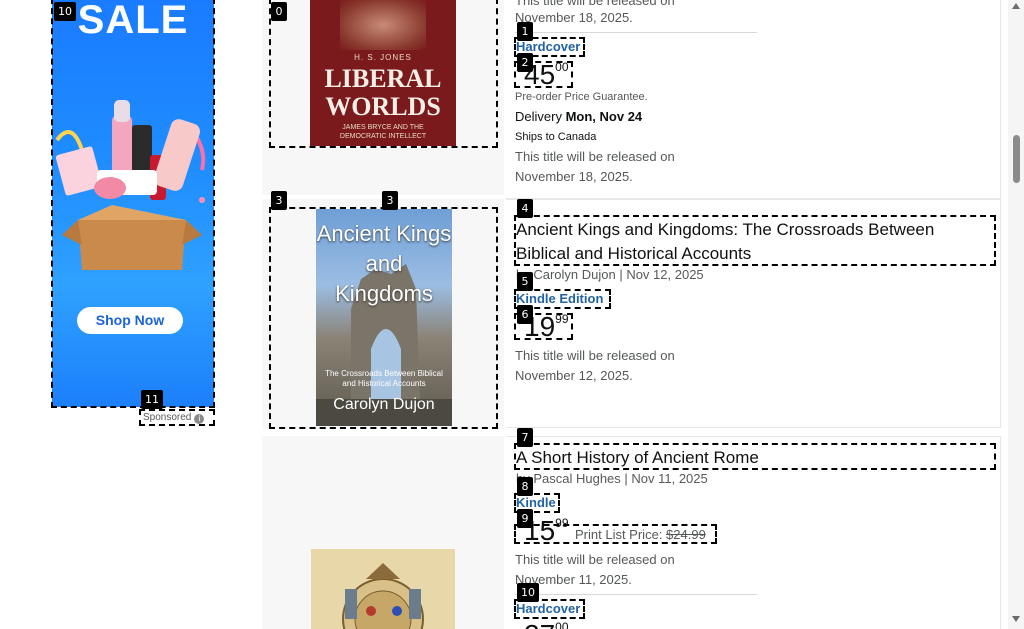 This screenshot has width=1024, height=629. What do you see at coordinates (199, 419) in the screenshot?
I see `info-icon: i` at bounding box center [199, 419].